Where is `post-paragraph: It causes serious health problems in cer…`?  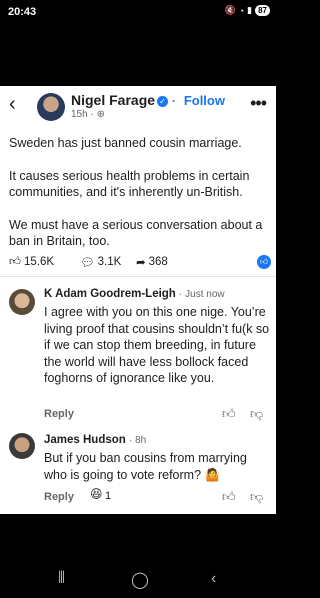 post-paragraph: It causes serious health problems in cer… is located at coordinates (129, 184).